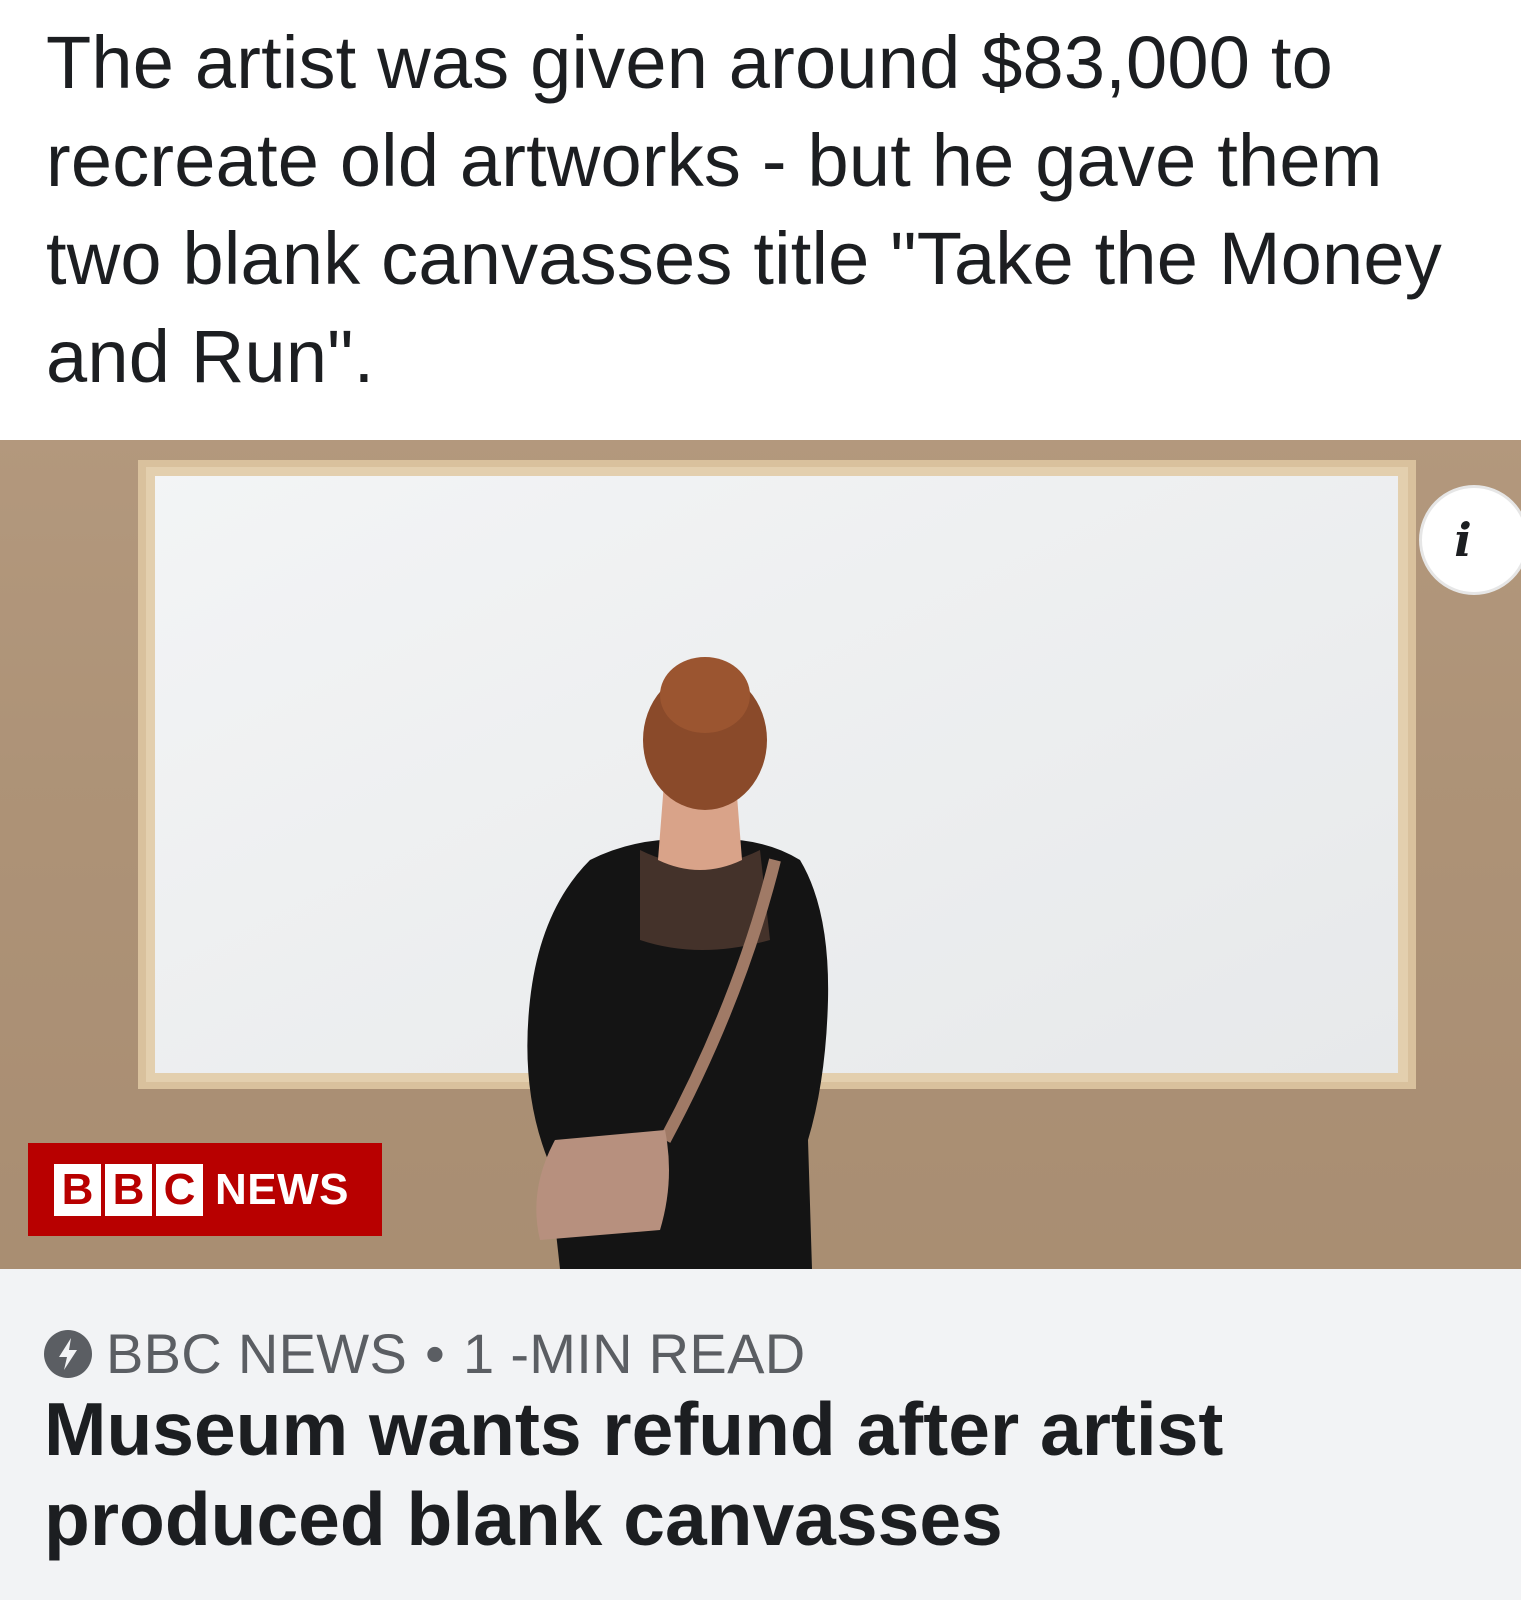 The width and height of the screenshot is (1521, 1600). What do you see at coordinates (257, 1353) in the screenshot?
I see `source-name: BBC NEWS` at bounding box center [257, 1353].